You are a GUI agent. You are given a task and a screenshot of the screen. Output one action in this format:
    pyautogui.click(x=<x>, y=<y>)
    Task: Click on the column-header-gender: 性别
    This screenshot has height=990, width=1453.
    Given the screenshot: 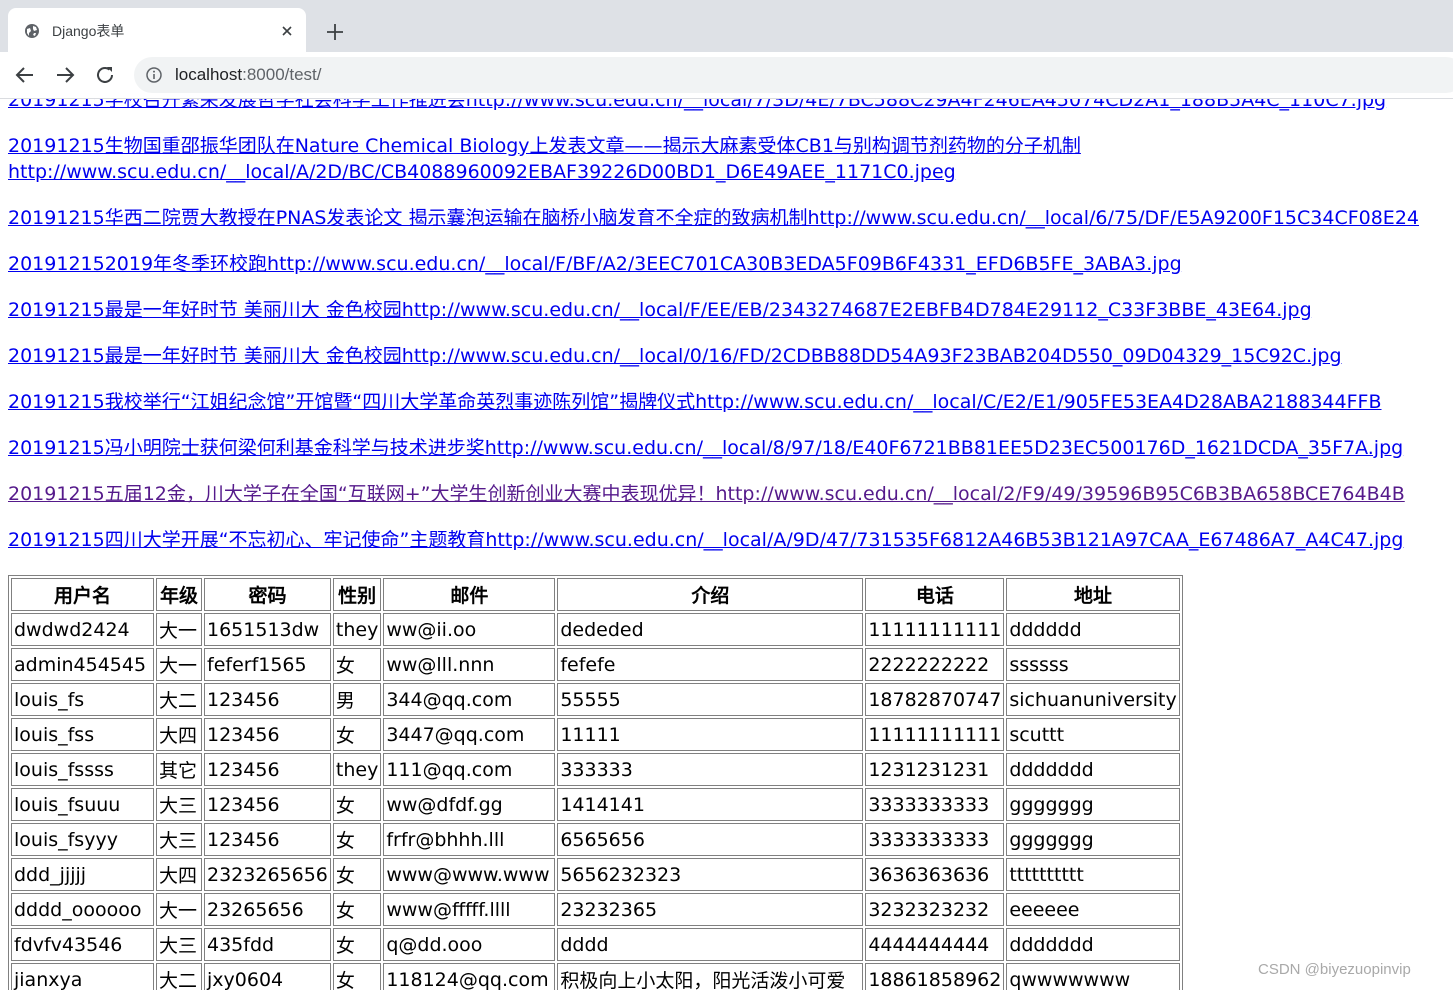 What is the action you would take?
    pyautogui.click(x=357, y=594)
    